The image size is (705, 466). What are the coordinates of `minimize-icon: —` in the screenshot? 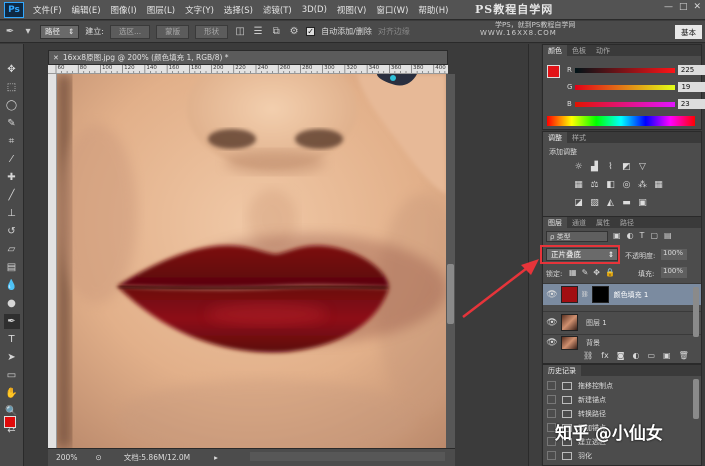 It's located at (668, 7).